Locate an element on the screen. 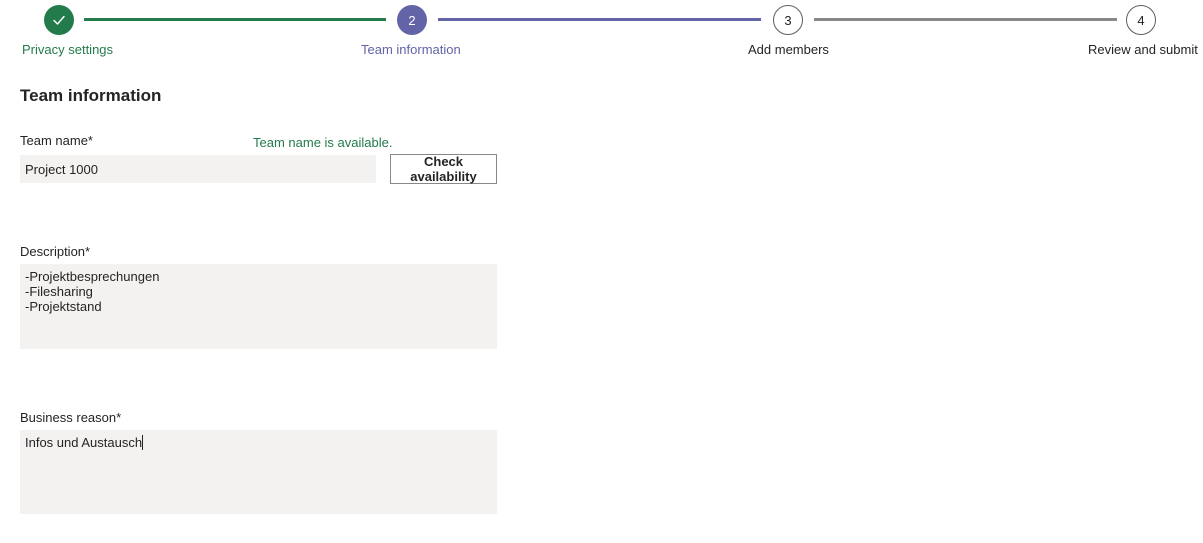 Image resolution: width=1203 pixels, height=543 pixels. step-2-label: Team information is located at coordinates (411, 49).